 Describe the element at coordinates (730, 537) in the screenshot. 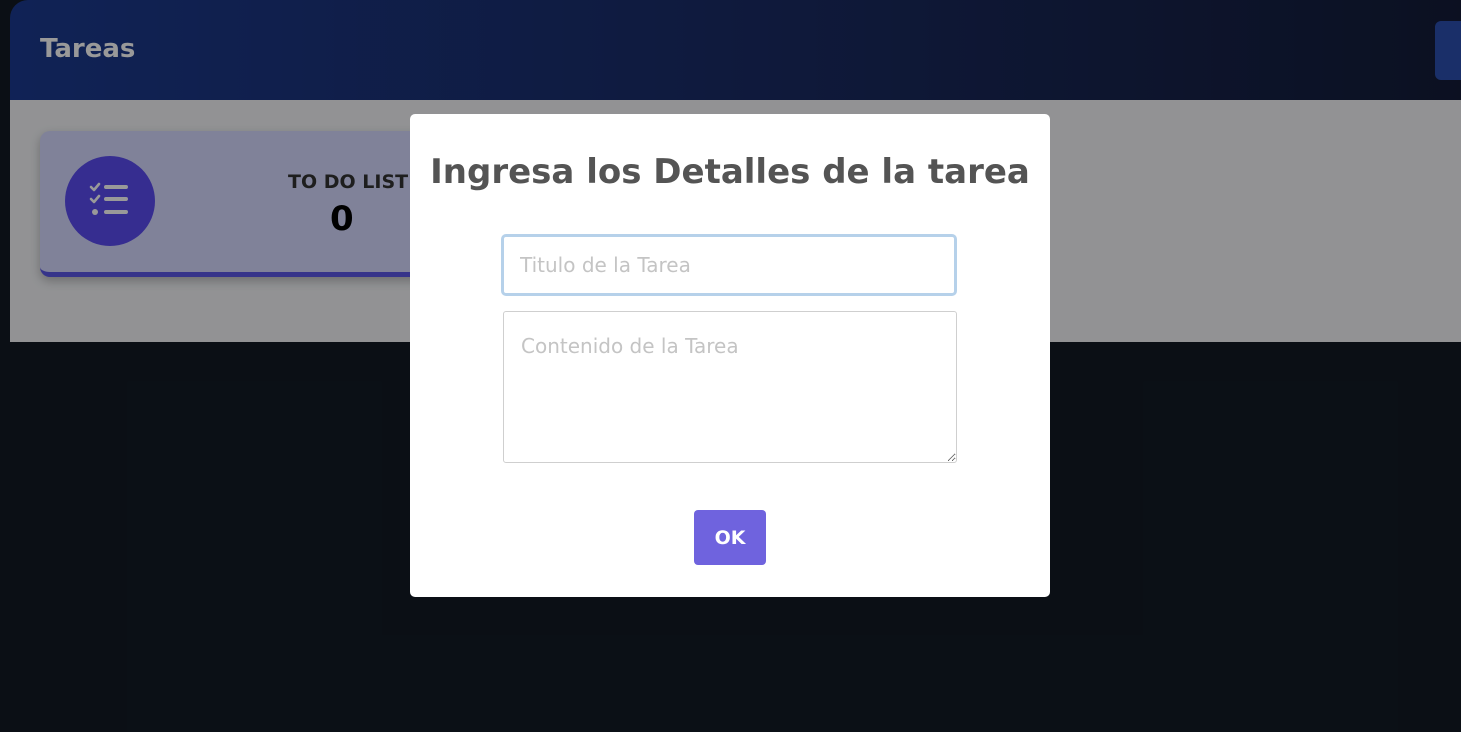

I see `ok-button: OK` at that location.